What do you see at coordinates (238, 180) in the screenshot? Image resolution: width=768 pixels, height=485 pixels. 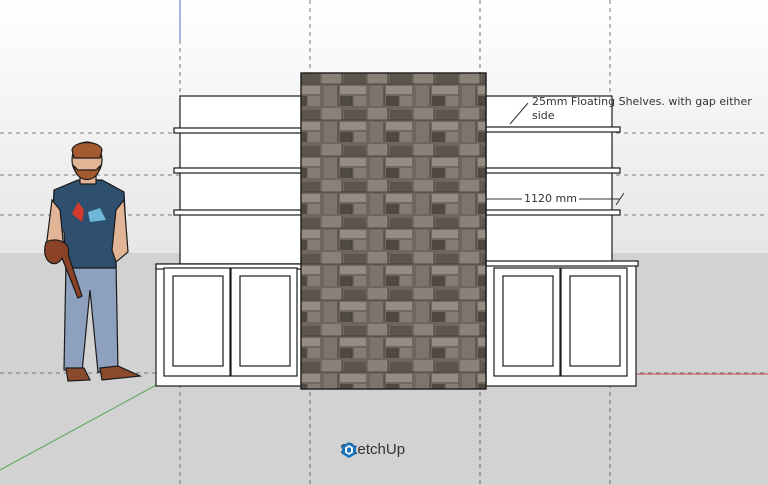 I see `left-shelving-unit` at bounding box center [238, 180].